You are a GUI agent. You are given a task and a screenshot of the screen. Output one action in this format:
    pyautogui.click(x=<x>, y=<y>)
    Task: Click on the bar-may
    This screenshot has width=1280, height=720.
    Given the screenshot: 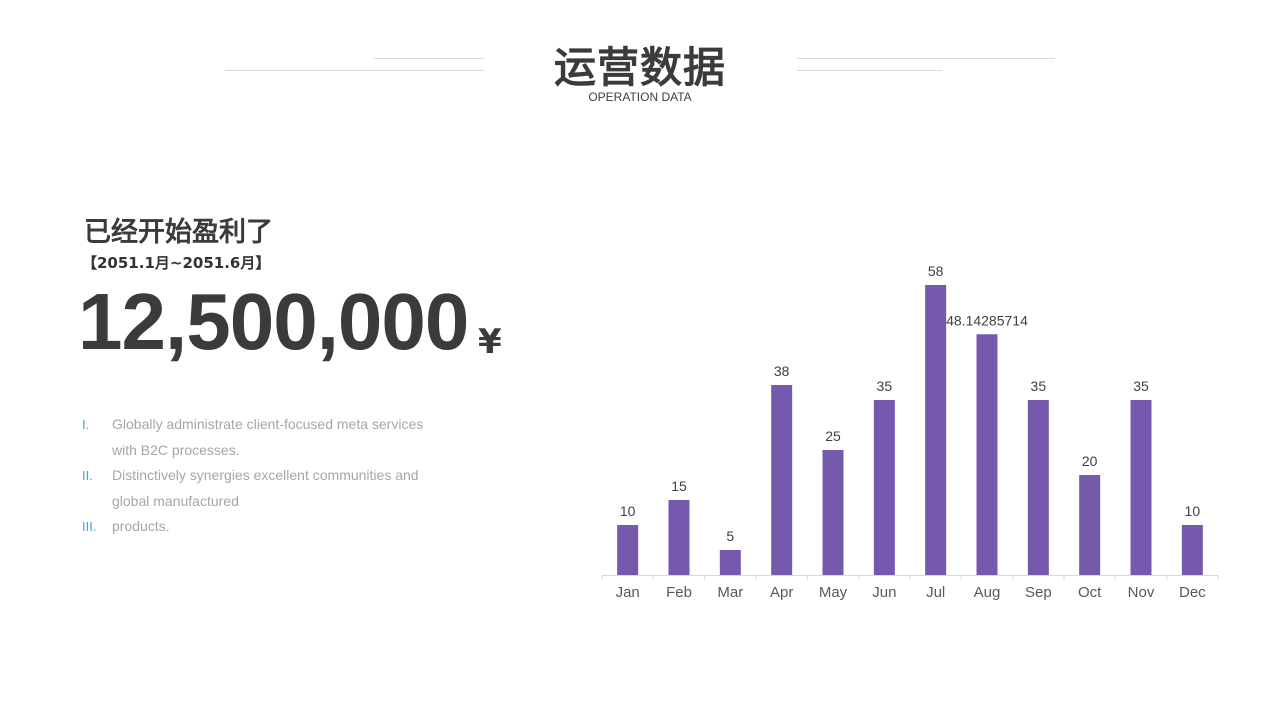 What is the action you would take?
    pyautogui.click(x=833, y=512)
    